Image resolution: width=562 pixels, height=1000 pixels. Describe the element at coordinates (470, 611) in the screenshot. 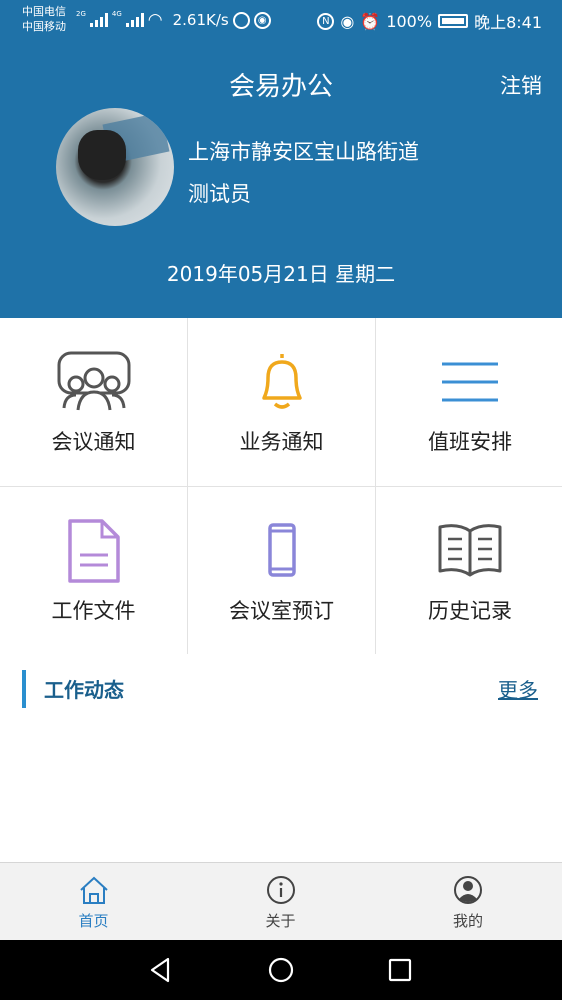

I see `grid-item-label: 历史记录` at that location.